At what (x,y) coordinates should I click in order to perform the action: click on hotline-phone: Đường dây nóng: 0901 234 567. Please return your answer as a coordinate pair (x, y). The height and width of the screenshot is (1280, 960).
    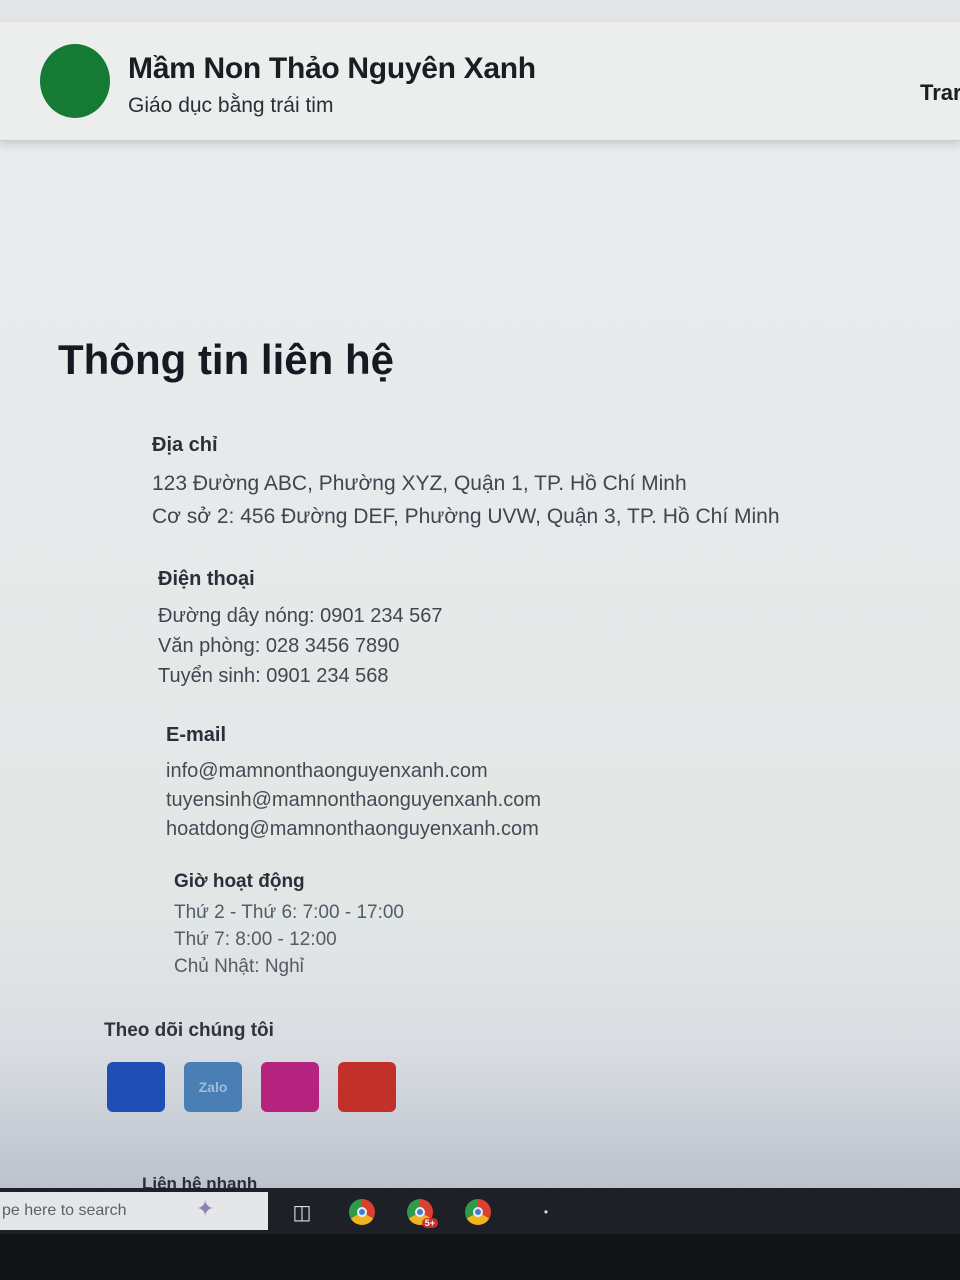
    Looking at the image, I should click on (300, 616).